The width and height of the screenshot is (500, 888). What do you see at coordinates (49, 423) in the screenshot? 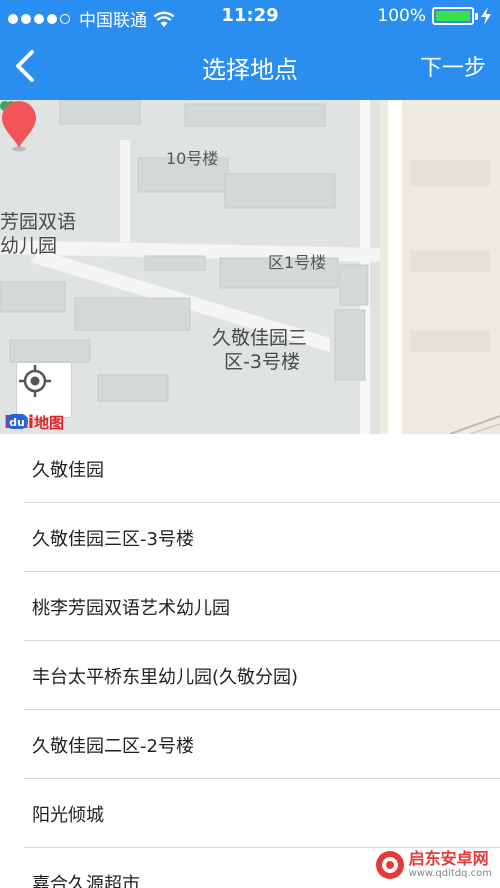
I see `baidu-logo-map-word: 地图` at bounding box center [49, 423].